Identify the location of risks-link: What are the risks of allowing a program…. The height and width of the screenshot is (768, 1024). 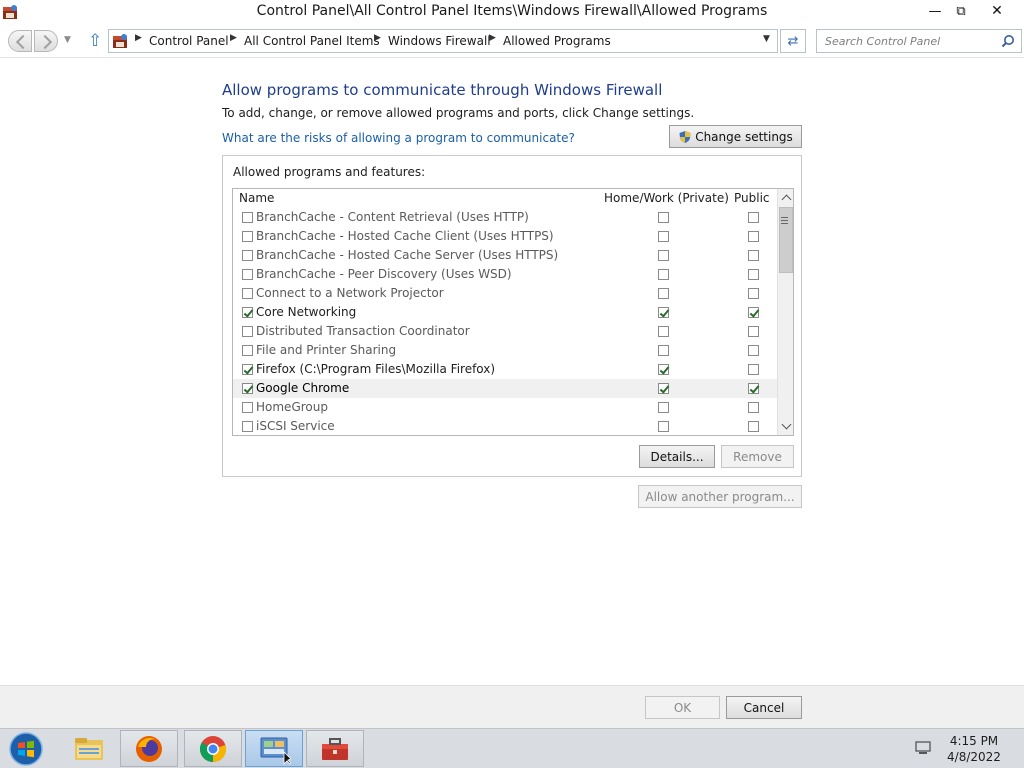
(398, 138).